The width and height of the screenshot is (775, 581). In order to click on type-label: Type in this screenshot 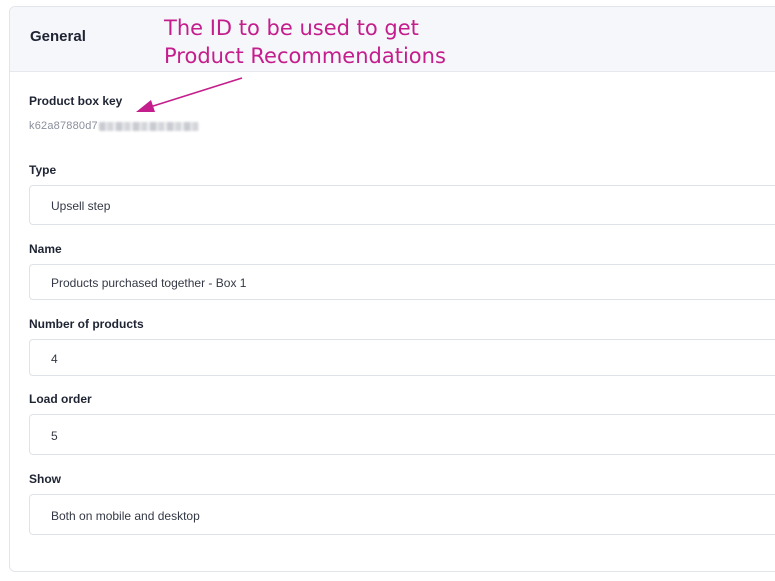, I will do `click(43, 170)`.